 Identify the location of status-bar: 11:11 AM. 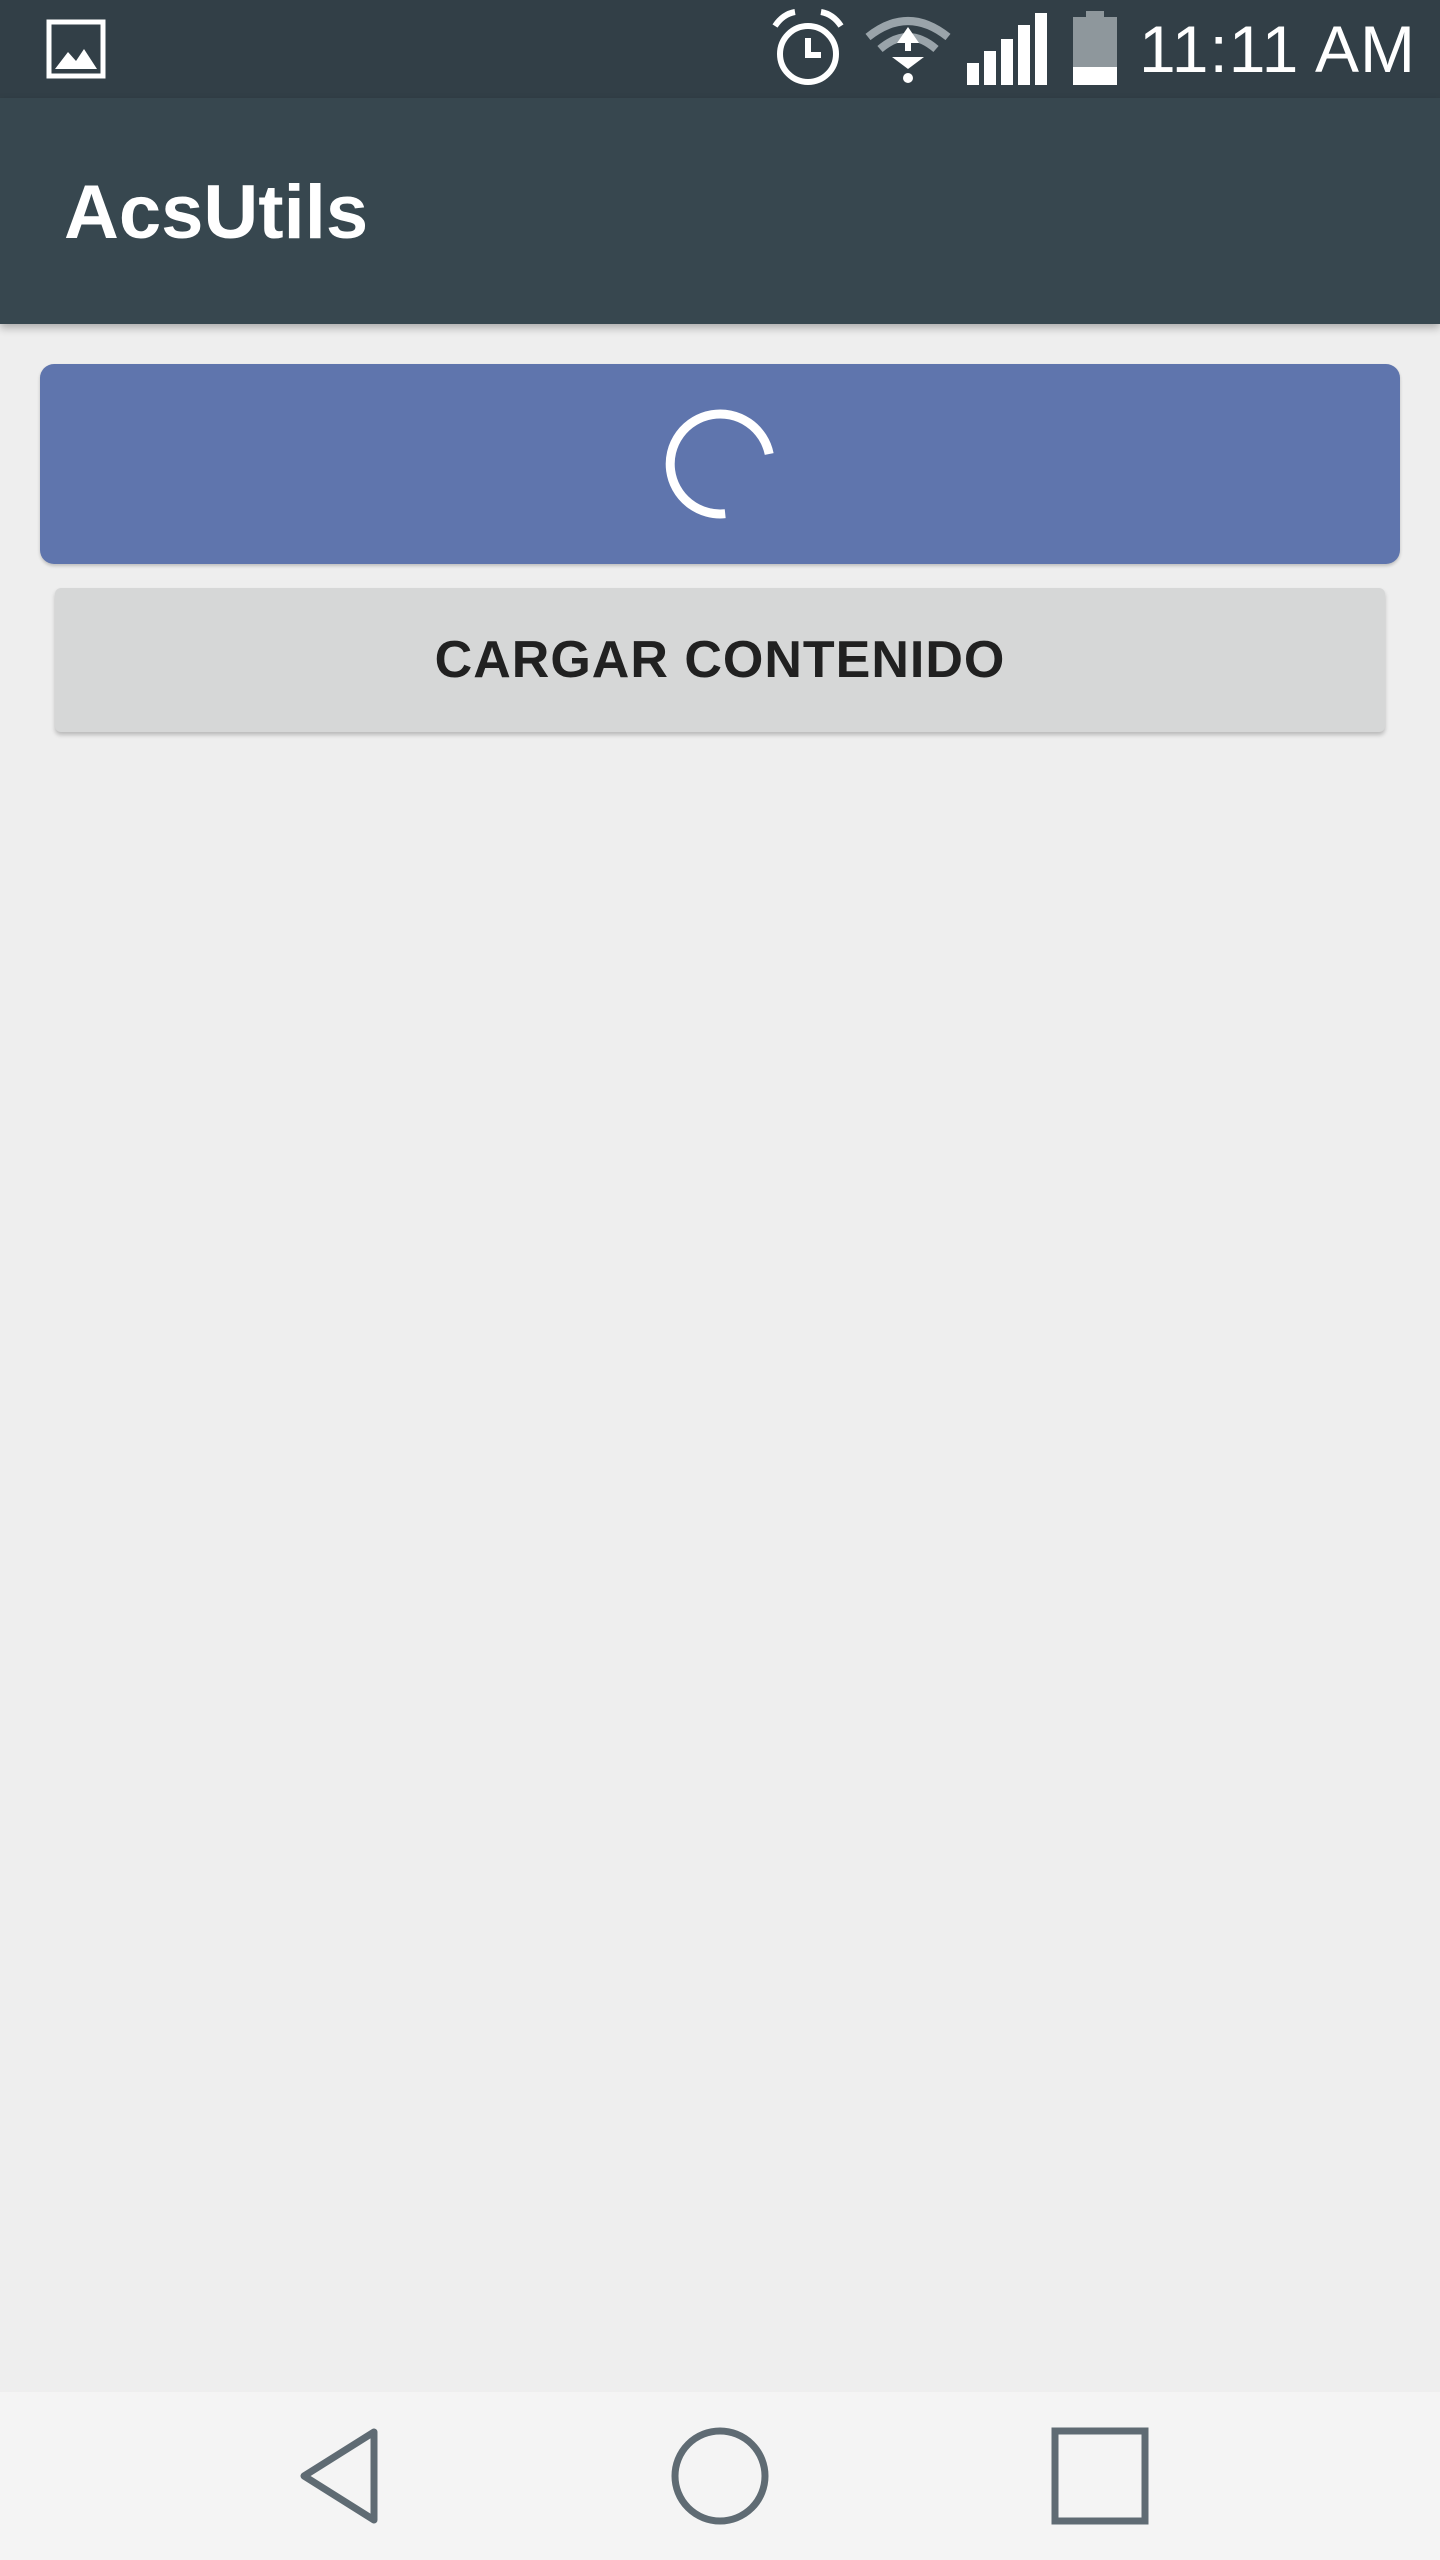
(720, 49).